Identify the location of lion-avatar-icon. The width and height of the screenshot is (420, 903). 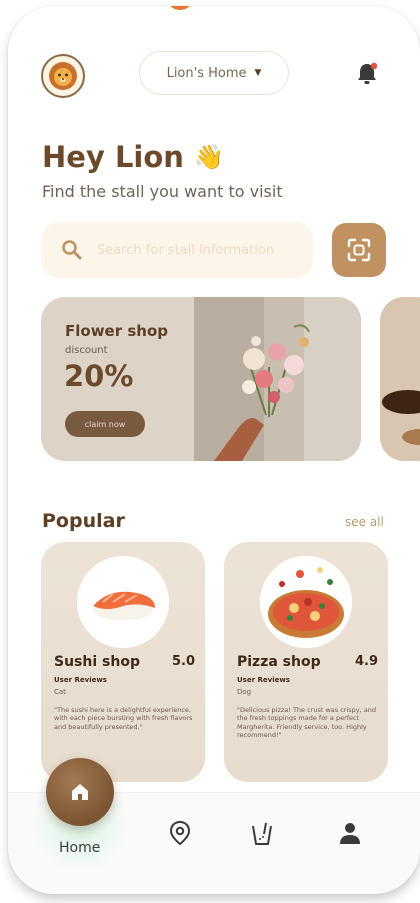
(63, 76).